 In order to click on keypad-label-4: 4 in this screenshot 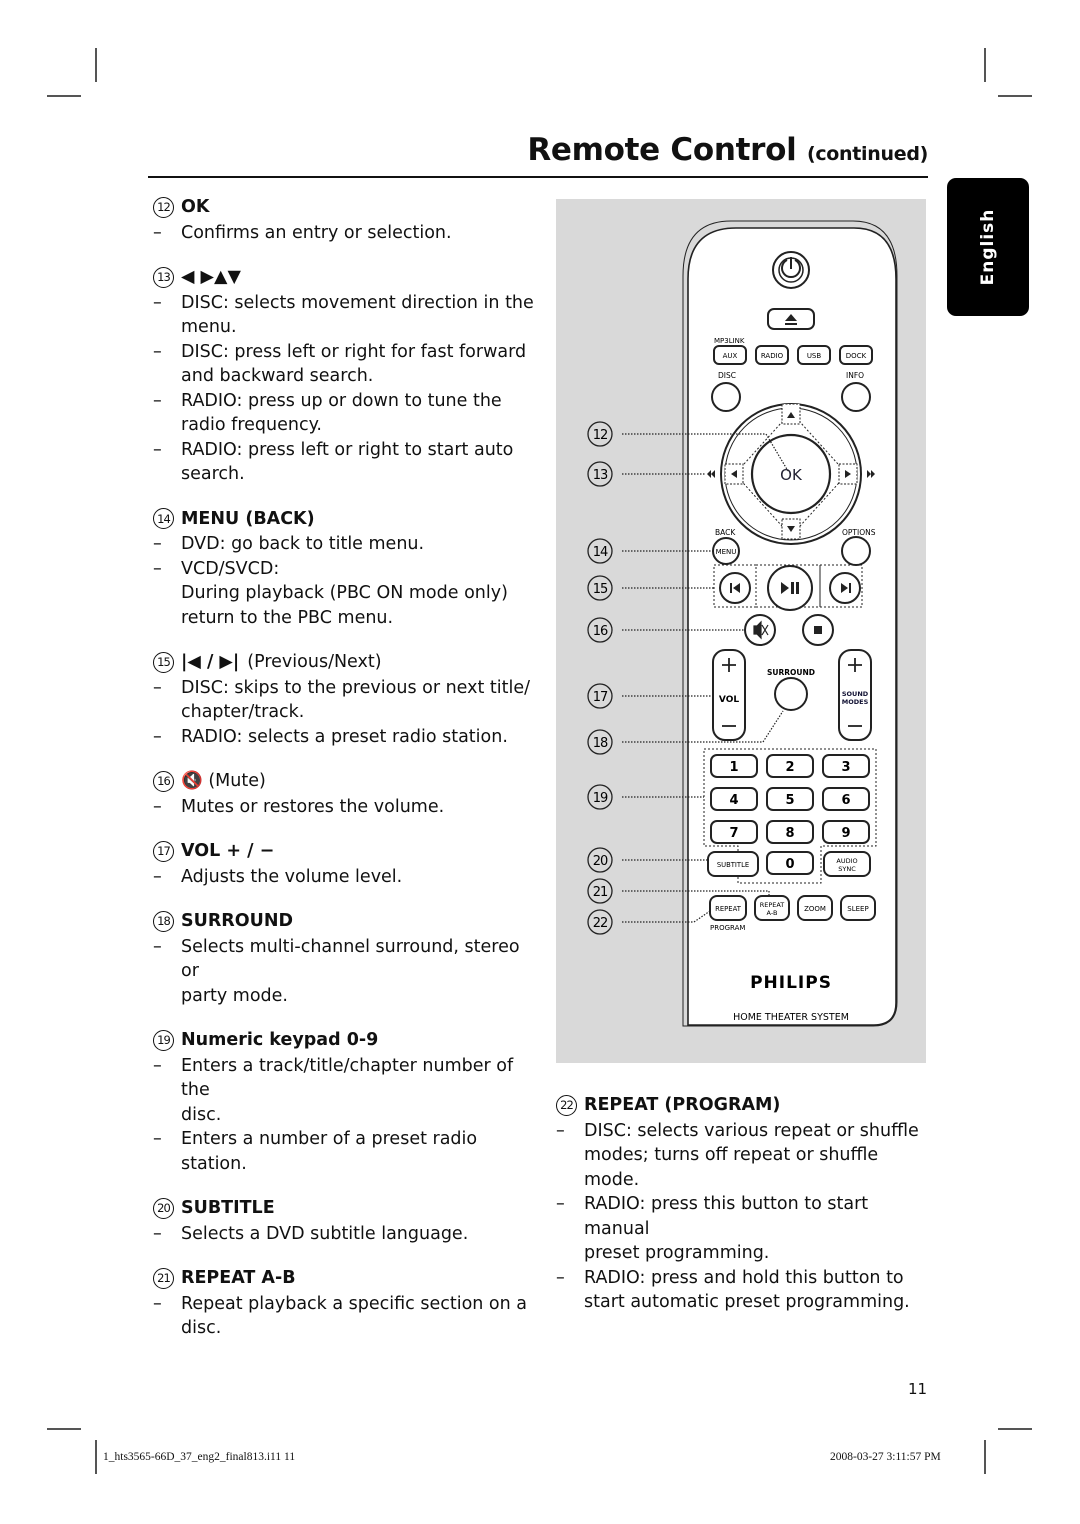, I will do `click(733, 800)`.